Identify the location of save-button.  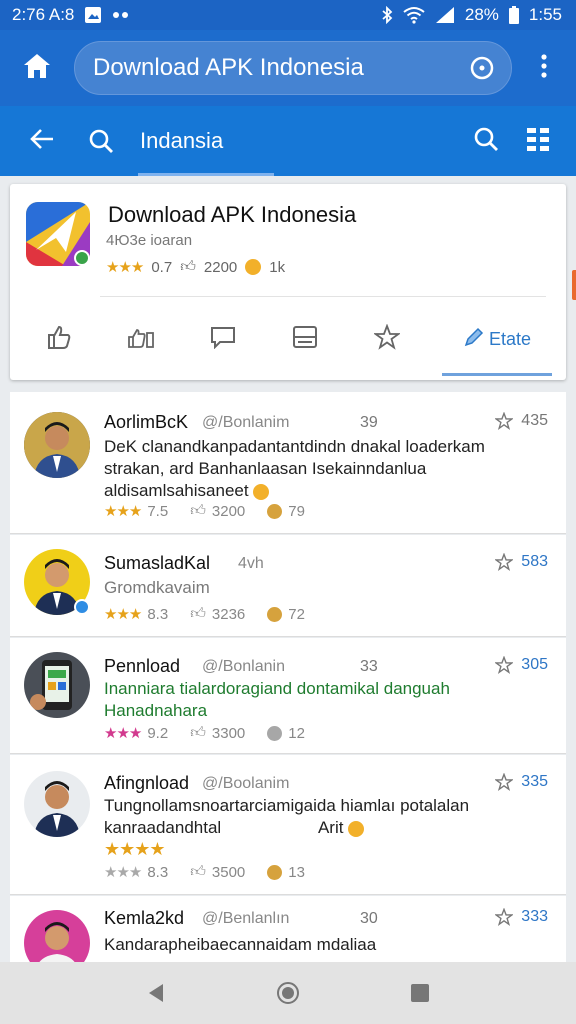
(305, 339).